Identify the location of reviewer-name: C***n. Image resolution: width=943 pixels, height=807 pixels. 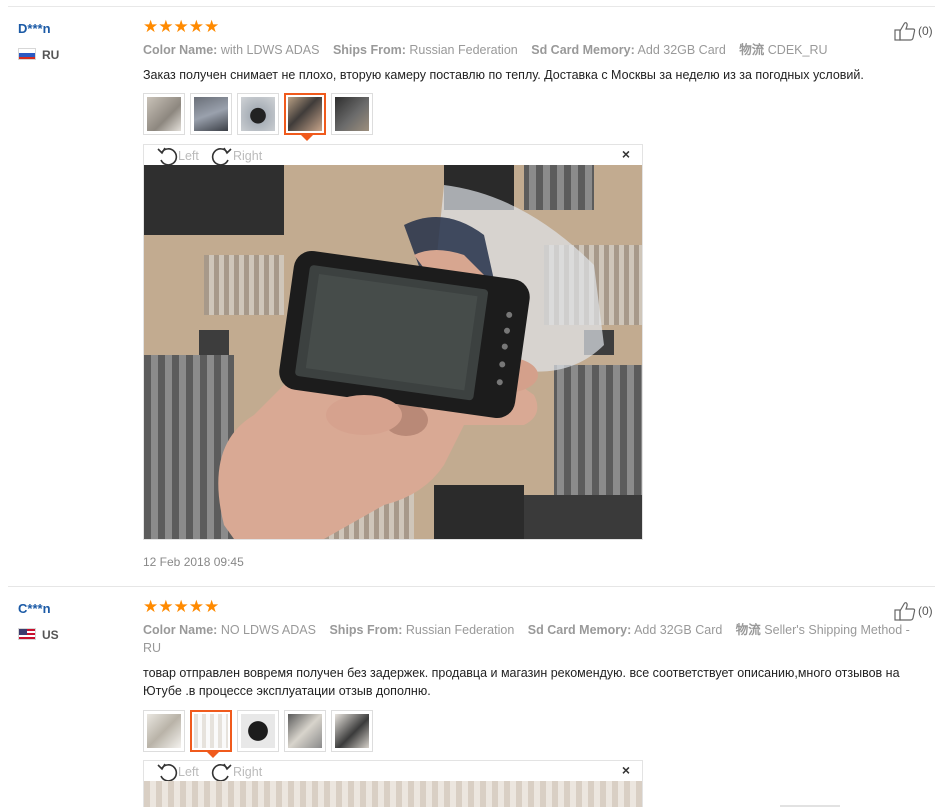
(34, 608).